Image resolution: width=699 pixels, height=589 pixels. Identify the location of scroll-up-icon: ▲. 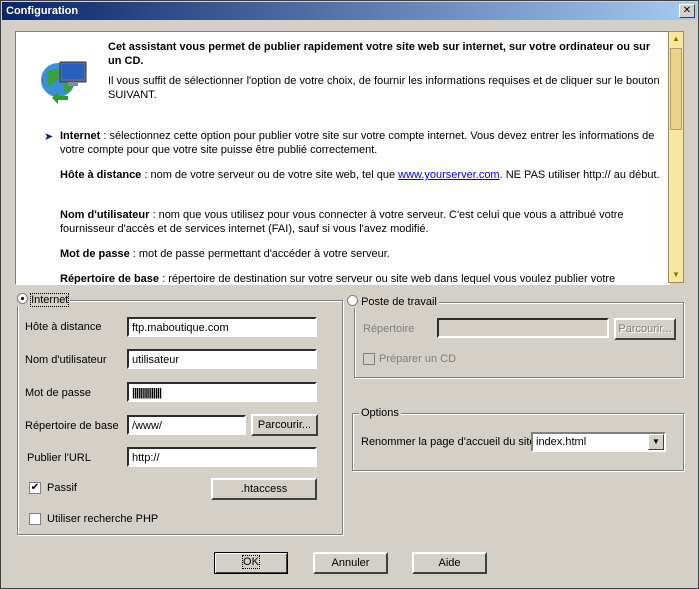
(676, 39).